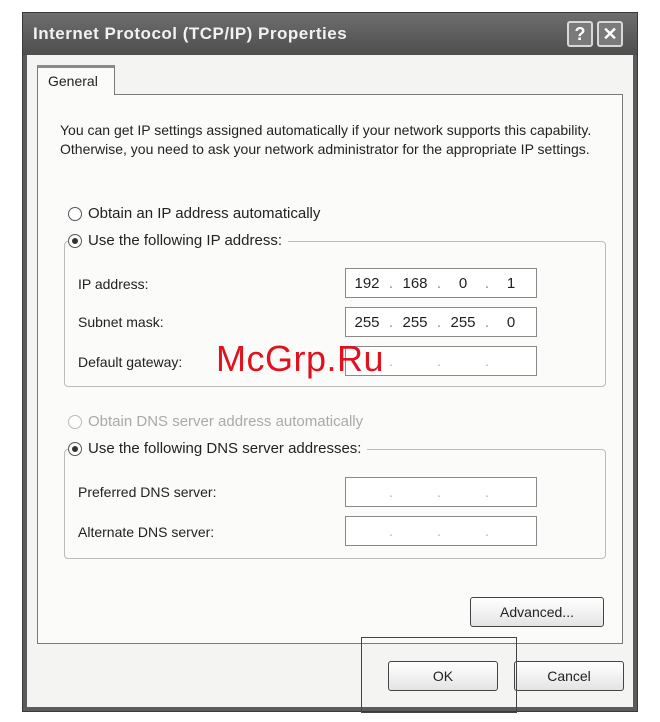 This screenshot has width=660, height=722. Describe the element at coordinates (190, 33) in the screenshot. I see `window-title: Internet Protocol (TCP/IP) Properties` at that location.